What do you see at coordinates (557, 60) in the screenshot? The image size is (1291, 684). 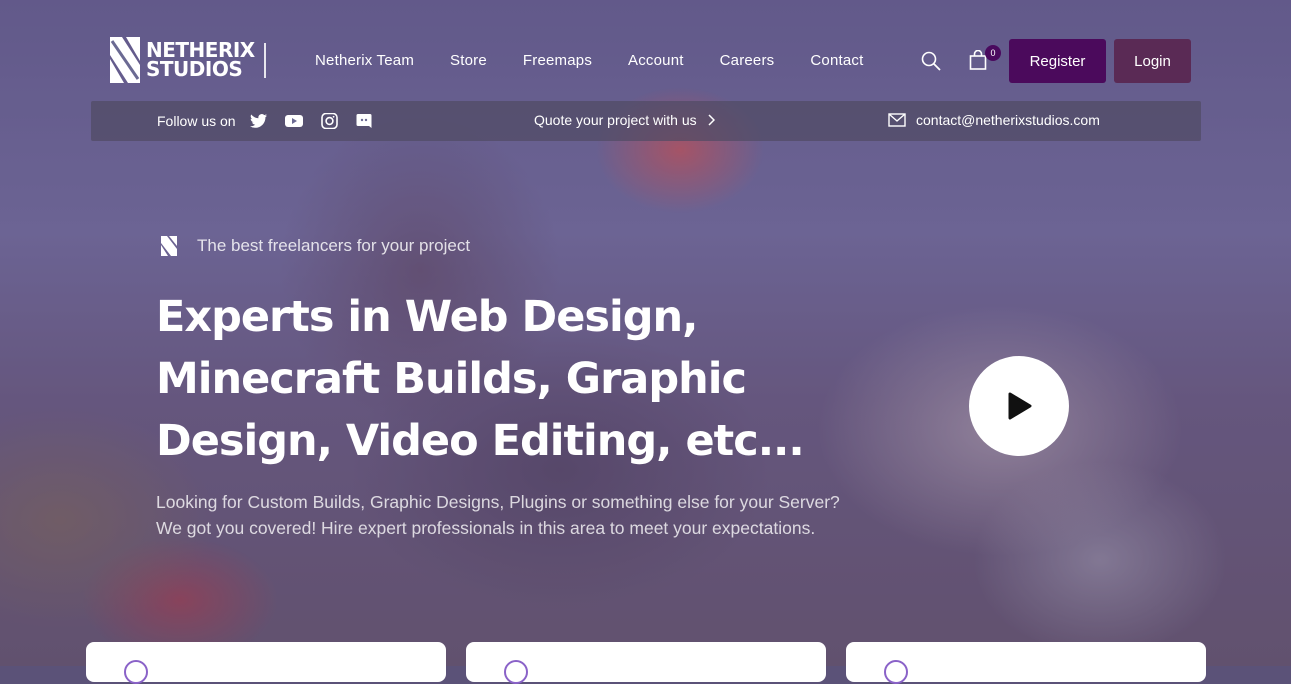 I see `nav-item-freemaps: Freemaps` at bounding box center [557, 60].